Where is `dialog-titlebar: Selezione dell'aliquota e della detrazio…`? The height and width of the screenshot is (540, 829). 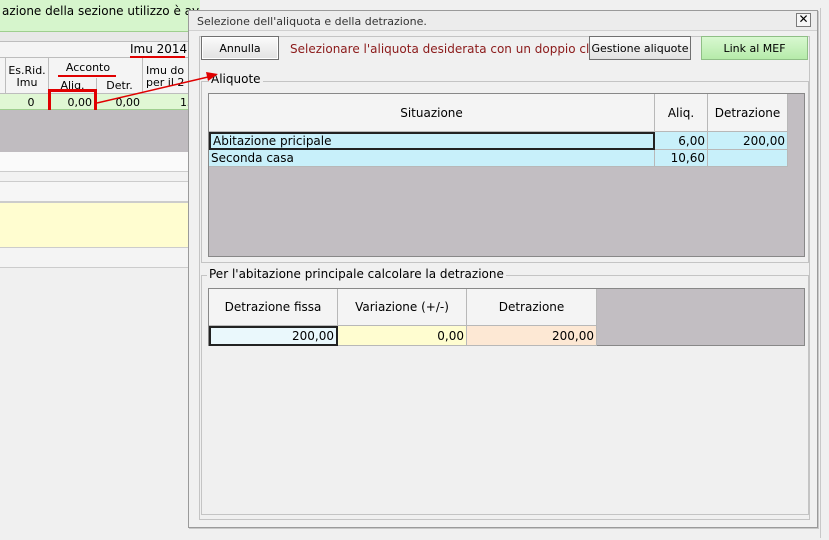
dialog-titlebar: Selezione dell'aliquota e della detrazio… is located at coordinates (503, 21).